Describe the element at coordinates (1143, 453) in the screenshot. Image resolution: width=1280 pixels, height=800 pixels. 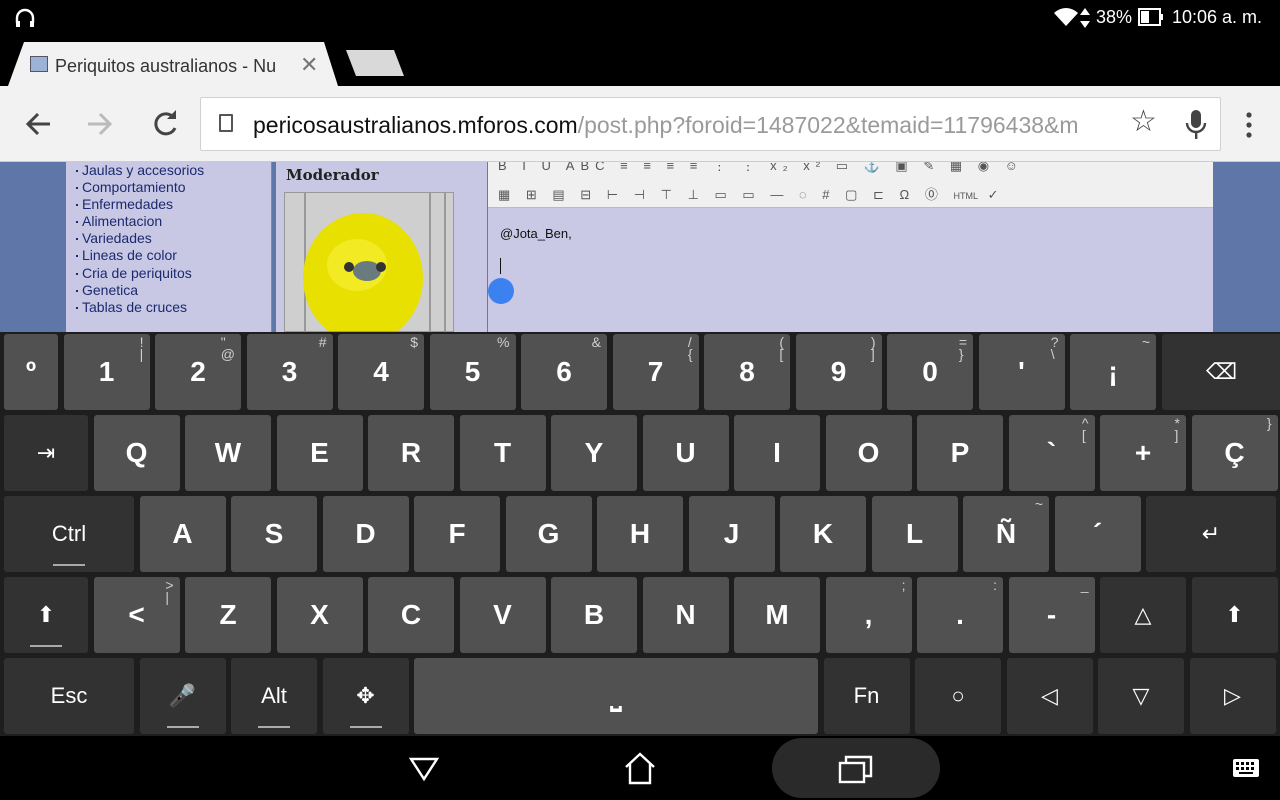
I see `key-plus: + * ]` at that location.